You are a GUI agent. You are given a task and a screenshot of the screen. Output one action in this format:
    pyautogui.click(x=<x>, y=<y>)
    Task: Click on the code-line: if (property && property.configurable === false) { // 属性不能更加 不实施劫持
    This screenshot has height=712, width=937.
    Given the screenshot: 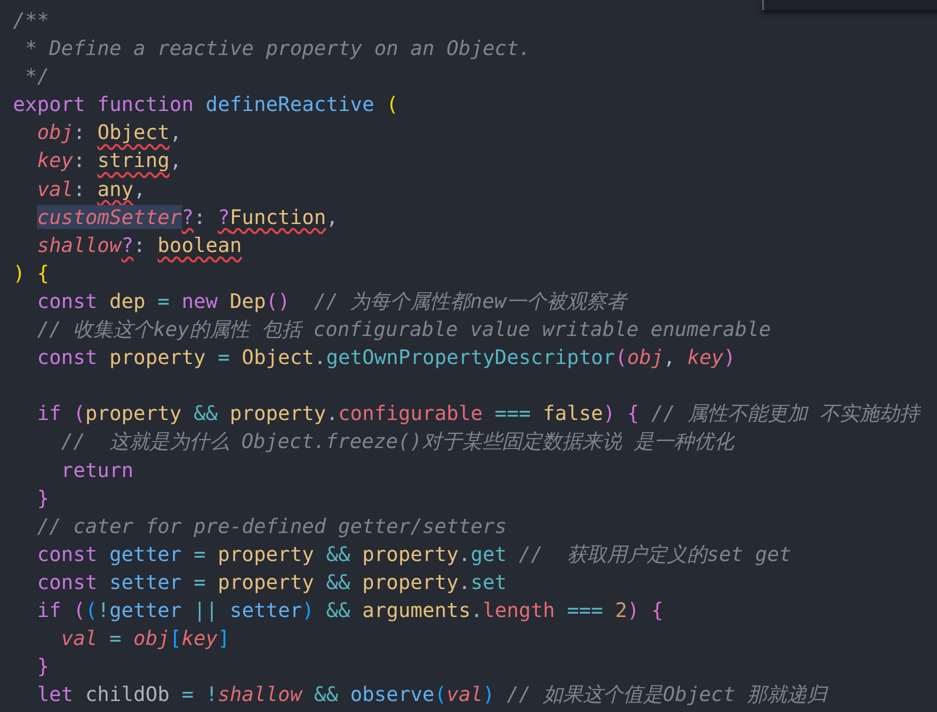 What is the action you would take?
    pyautogui.click(x=478, y=414)
    